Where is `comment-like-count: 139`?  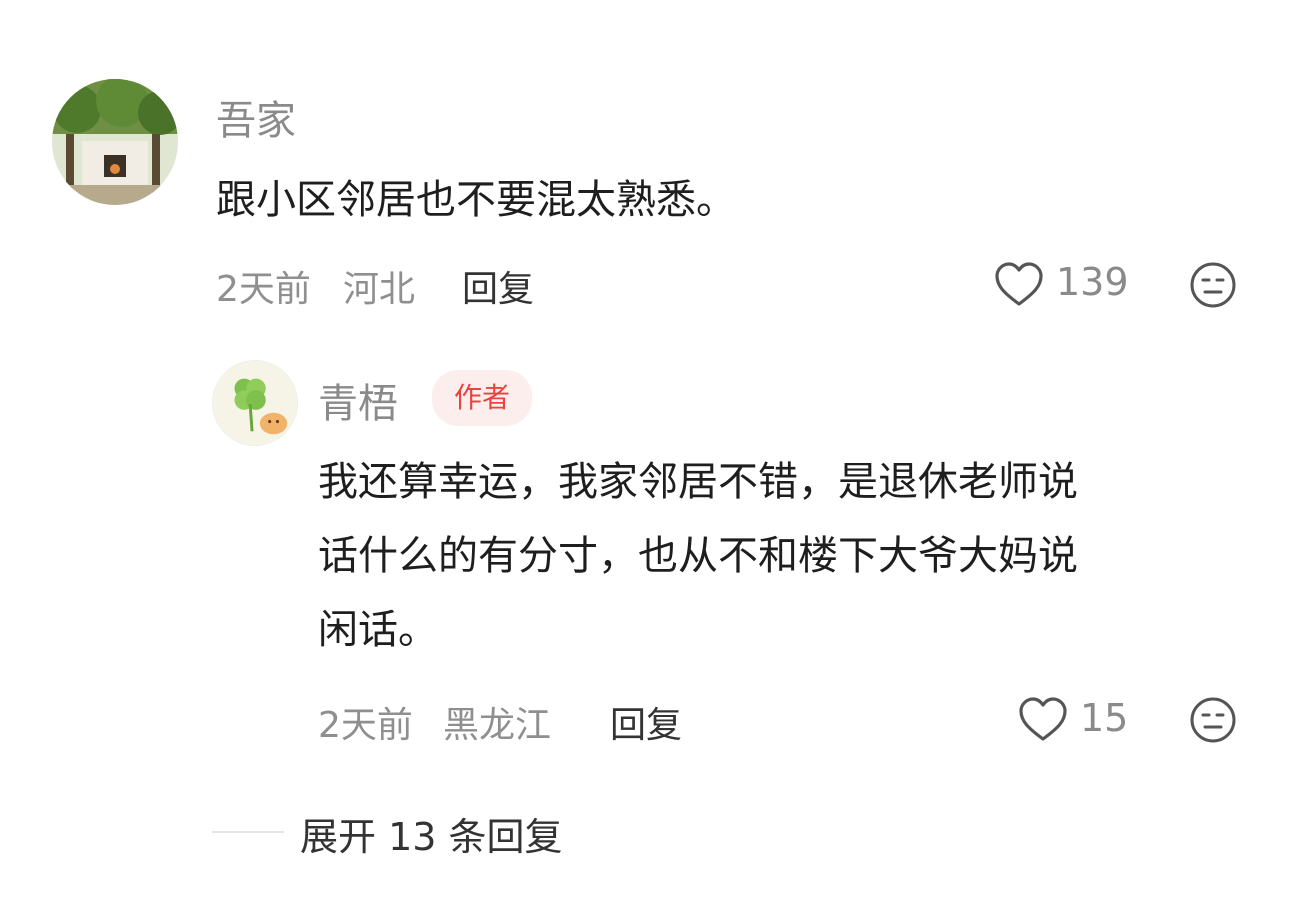
comment-like-count: 139 is located at coordinates (1092, 282).